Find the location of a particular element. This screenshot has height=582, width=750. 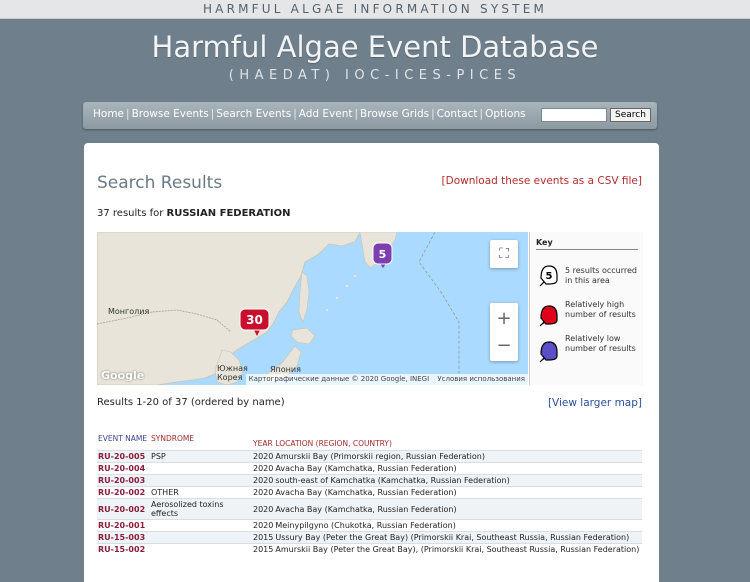

search-button: Search is located at coordinates (630, 115).